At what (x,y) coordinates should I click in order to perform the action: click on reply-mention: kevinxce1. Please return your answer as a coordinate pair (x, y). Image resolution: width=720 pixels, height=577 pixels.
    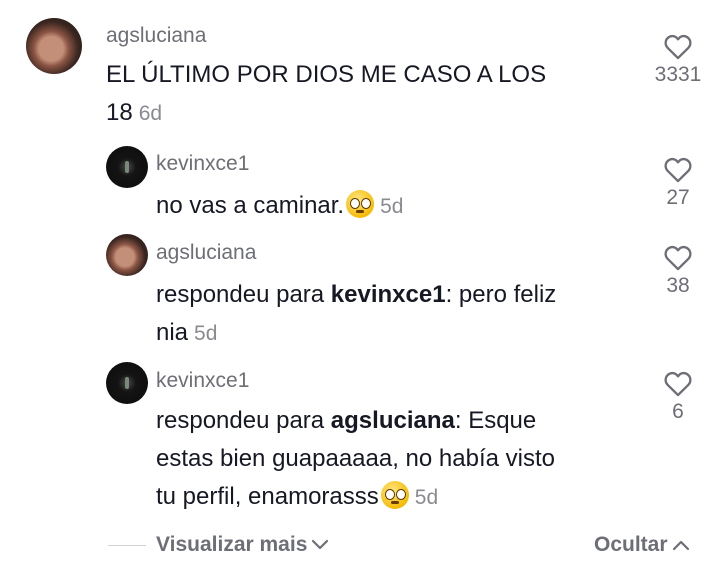
    Looking at the image, I should click on (388, 294).